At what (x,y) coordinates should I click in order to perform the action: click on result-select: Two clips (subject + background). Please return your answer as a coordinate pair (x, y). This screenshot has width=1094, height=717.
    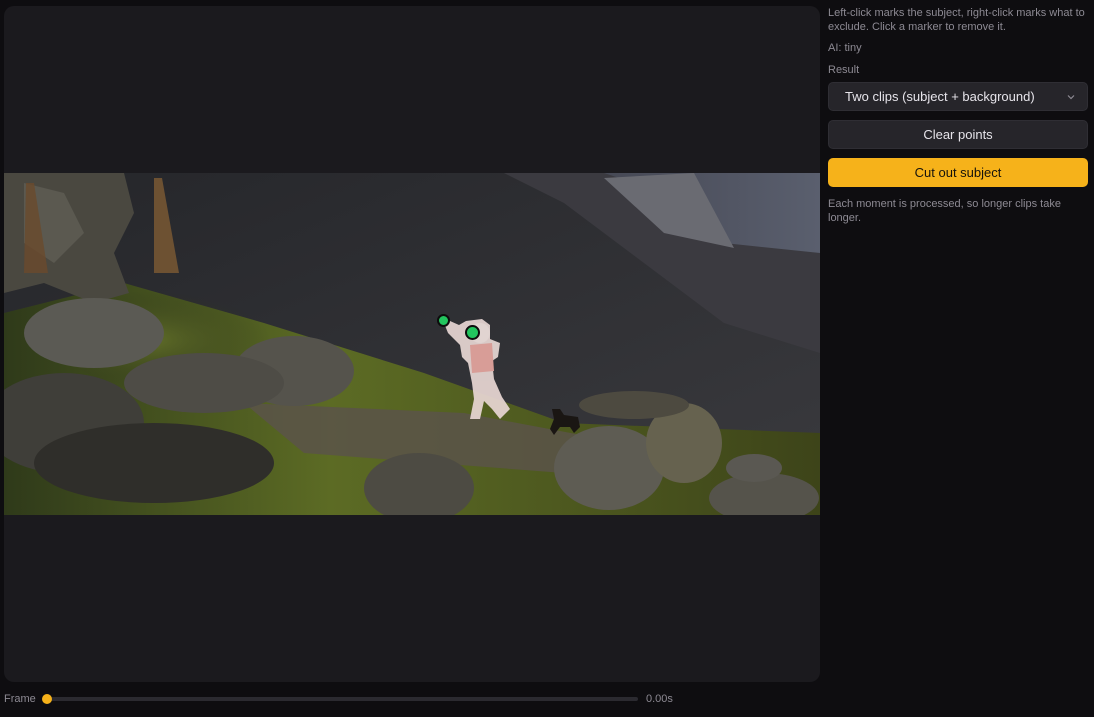
    Looking at the image, I should click on (958, 96).